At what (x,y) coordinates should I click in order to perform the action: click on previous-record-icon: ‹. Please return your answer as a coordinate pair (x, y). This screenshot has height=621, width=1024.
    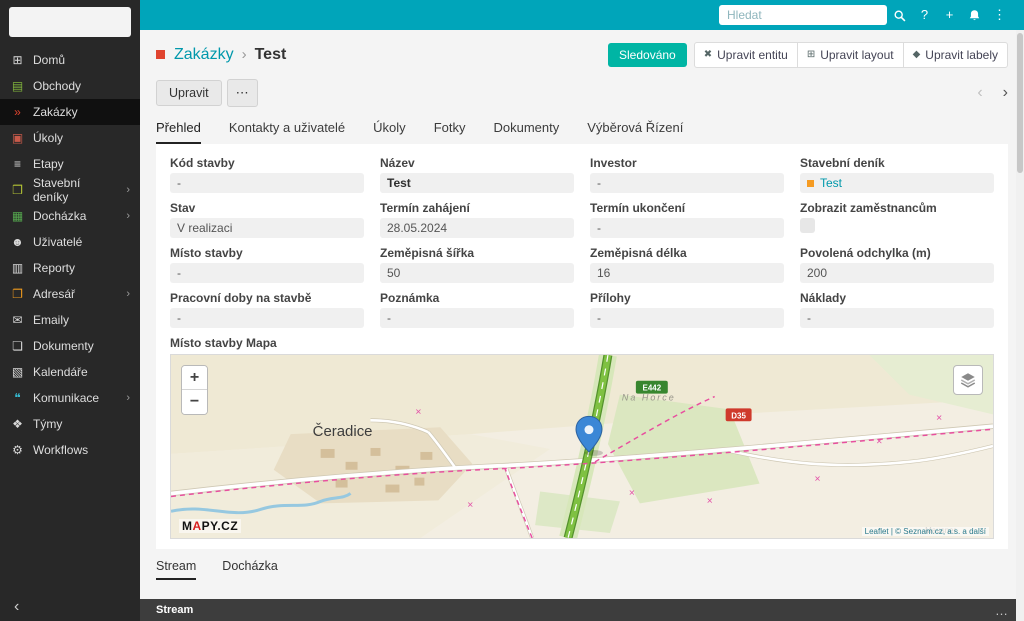
    Looking at the image, I should click on (979, 93).